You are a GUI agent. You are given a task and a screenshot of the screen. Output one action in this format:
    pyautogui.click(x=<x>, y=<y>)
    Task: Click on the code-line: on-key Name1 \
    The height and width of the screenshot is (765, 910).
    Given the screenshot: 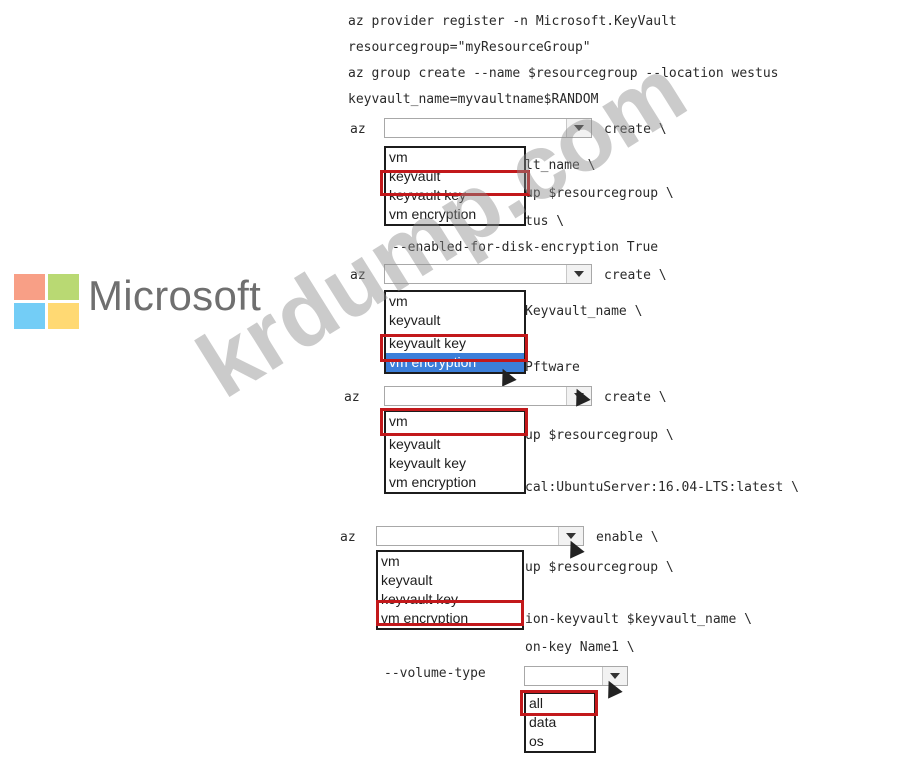 What is the action you would take?
    pyautogui.click(x=580, y=647)
    